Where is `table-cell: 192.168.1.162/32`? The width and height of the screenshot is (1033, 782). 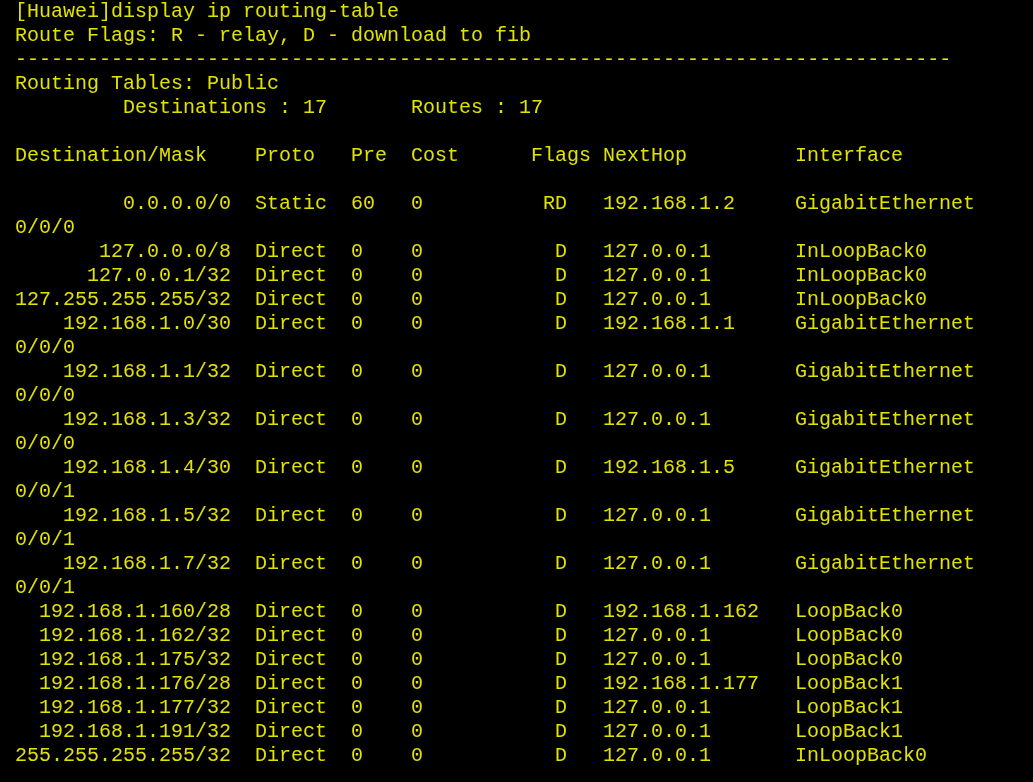
table-cell: 192.168.1.162/32 is located at coordinates (135, 636).